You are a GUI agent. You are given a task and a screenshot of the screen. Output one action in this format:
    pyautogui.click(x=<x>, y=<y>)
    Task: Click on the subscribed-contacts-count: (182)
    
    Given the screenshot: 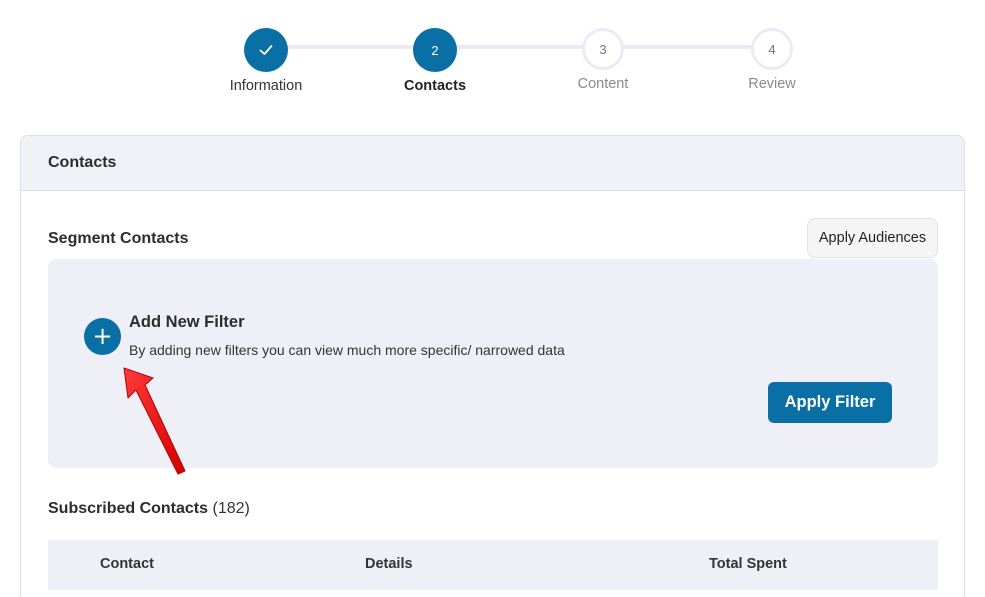 What is the action you would take?
    pyautogui.click(x=231, y=508)
    